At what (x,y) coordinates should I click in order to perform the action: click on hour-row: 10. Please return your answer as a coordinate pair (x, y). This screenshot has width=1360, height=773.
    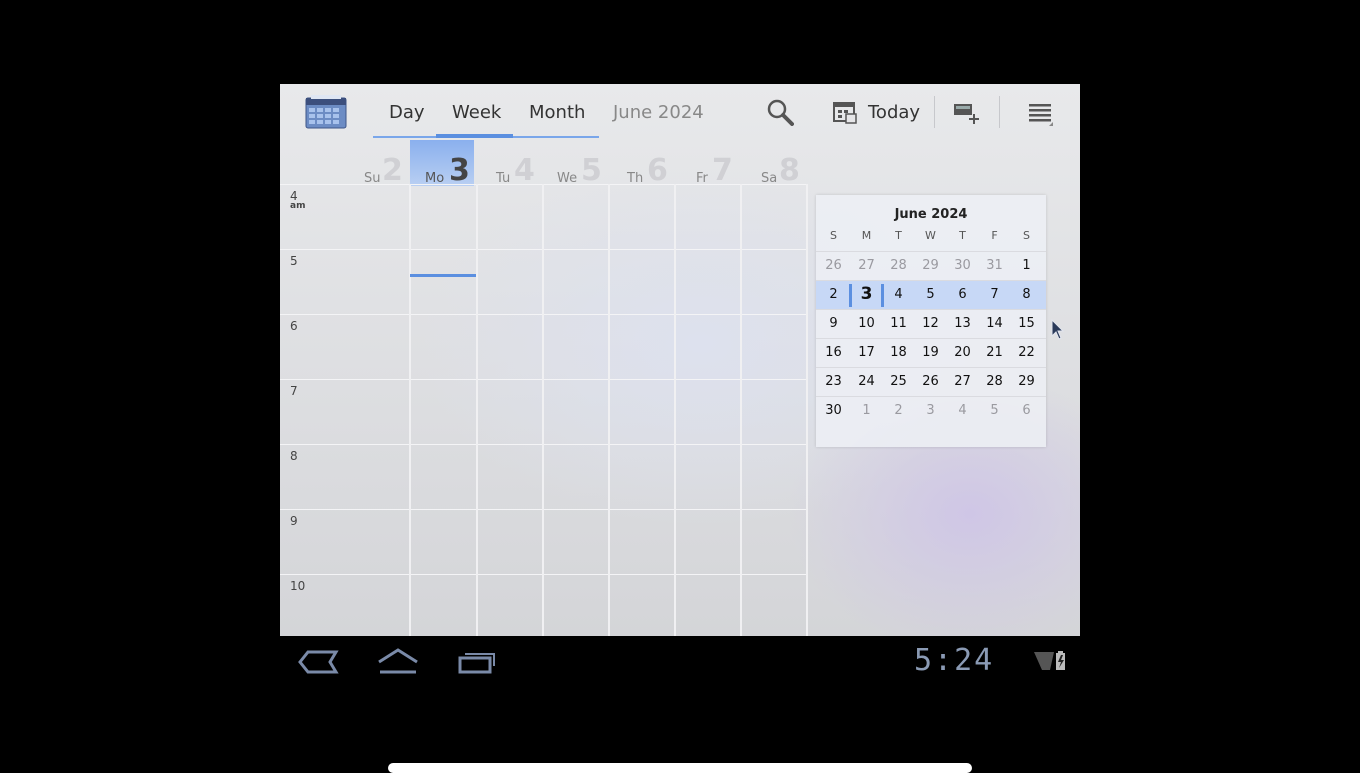
    Looking at the image, I should click on (544, 605).